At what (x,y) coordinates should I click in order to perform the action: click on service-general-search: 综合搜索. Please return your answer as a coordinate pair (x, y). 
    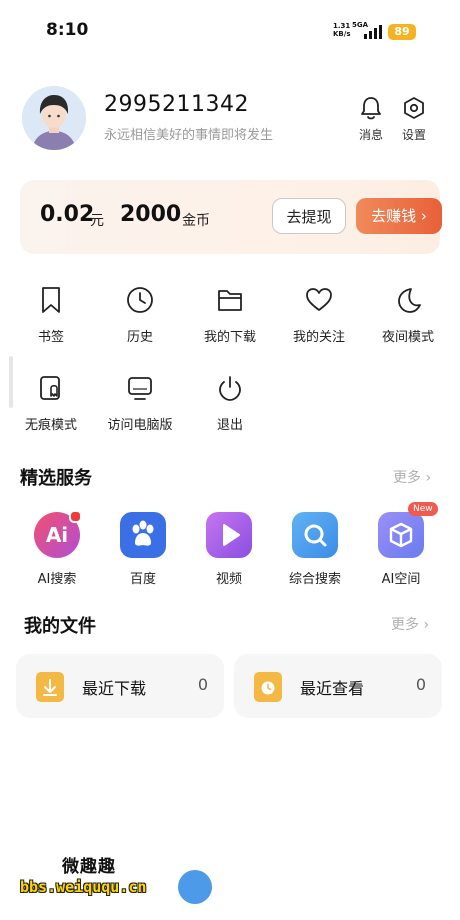
    Looking at the image, I should click on (315, 549).